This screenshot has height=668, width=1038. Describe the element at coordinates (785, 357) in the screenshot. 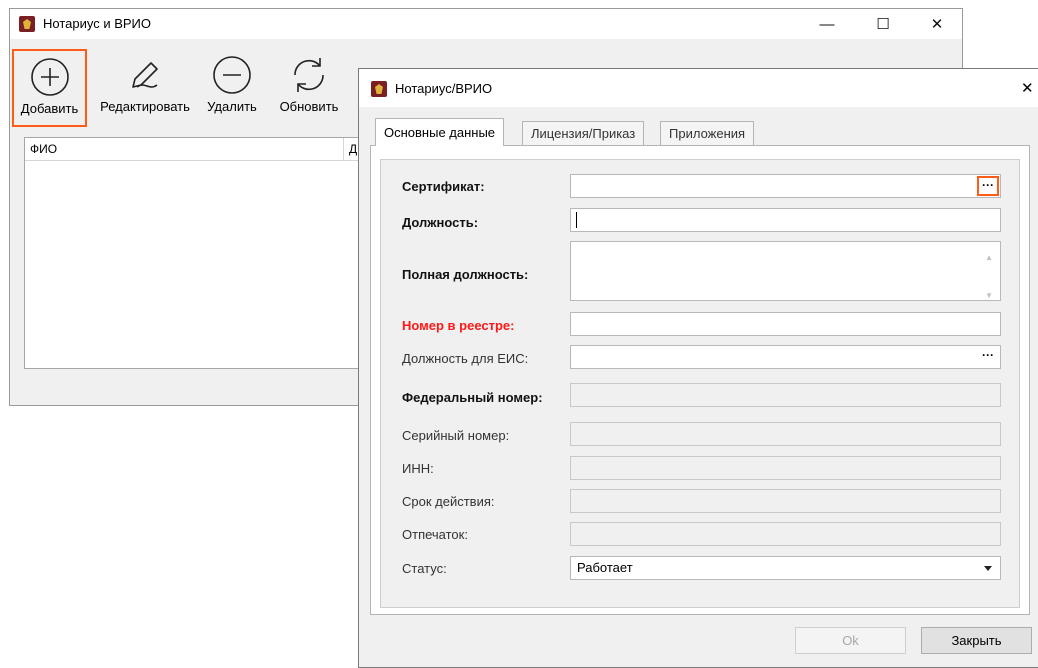

I see `eis-position-field: ···` at that location.